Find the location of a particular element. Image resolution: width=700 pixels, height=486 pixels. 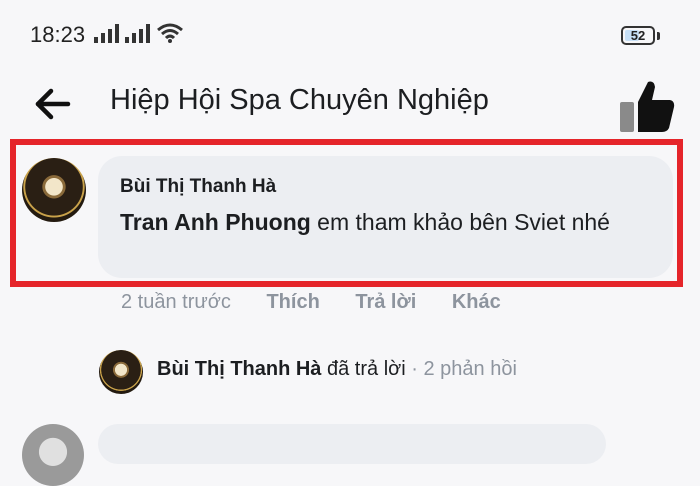

reply-avatar is located at coordinates (121, 372).